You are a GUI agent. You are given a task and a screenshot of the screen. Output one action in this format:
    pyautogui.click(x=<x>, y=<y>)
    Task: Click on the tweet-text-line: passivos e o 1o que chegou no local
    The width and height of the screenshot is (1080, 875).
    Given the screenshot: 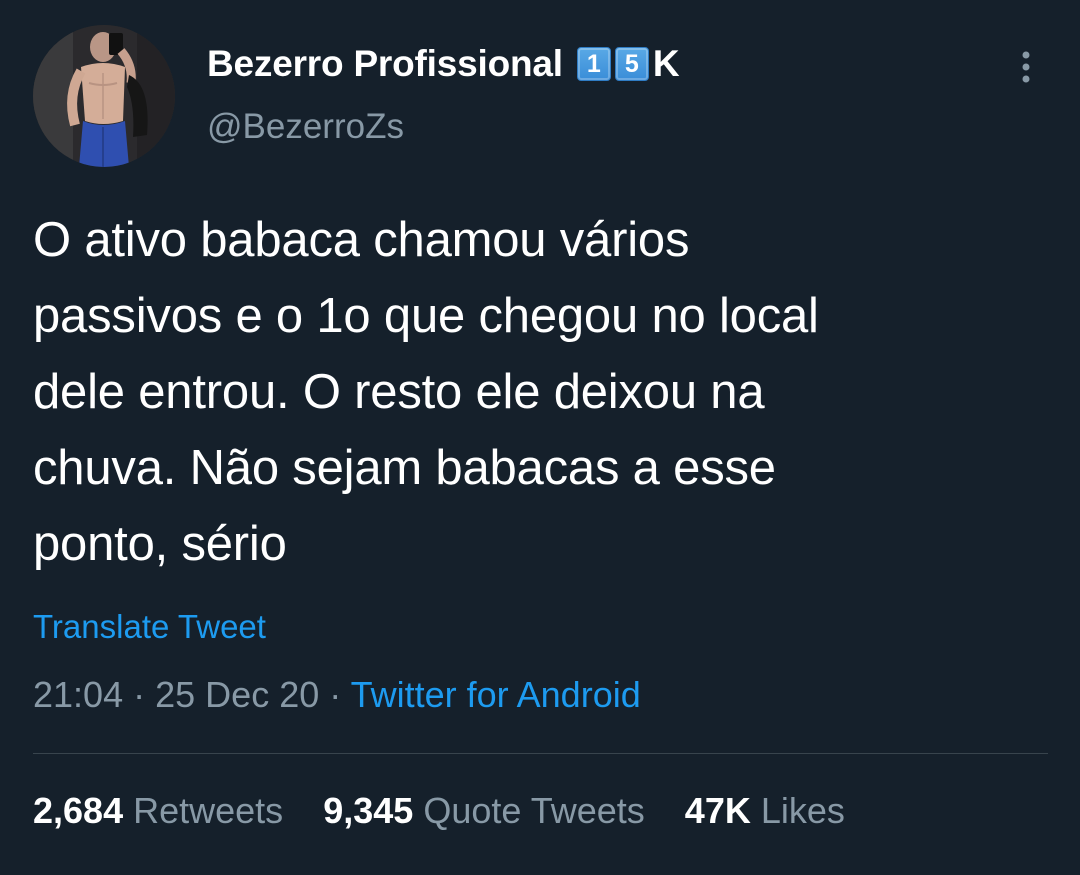 What is the action you would take?
    pyautogui.click(x=426, y=316)
    